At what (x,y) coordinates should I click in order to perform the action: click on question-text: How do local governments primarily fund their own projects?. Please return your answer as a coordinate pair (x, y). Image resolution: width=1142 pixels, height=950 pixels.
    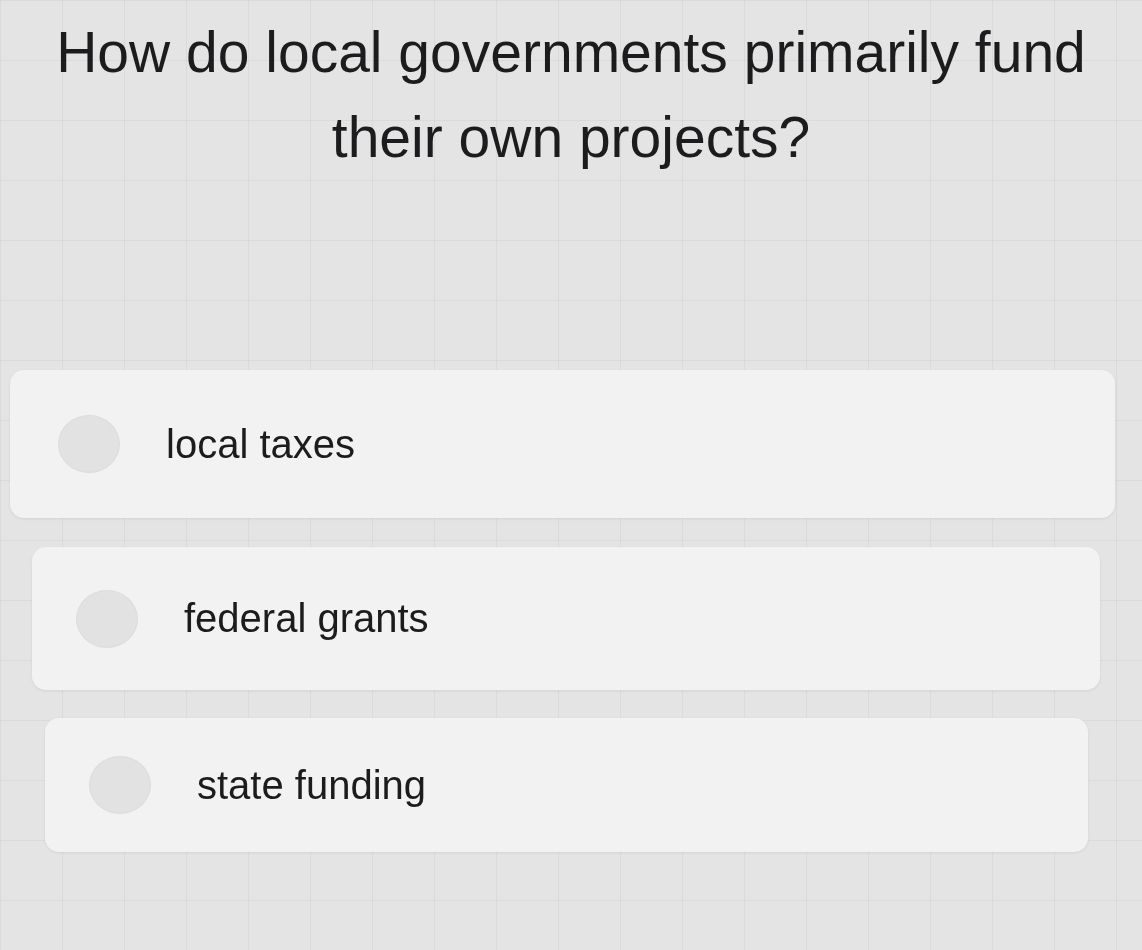
    Looking at the image, I should click on (571, 95).